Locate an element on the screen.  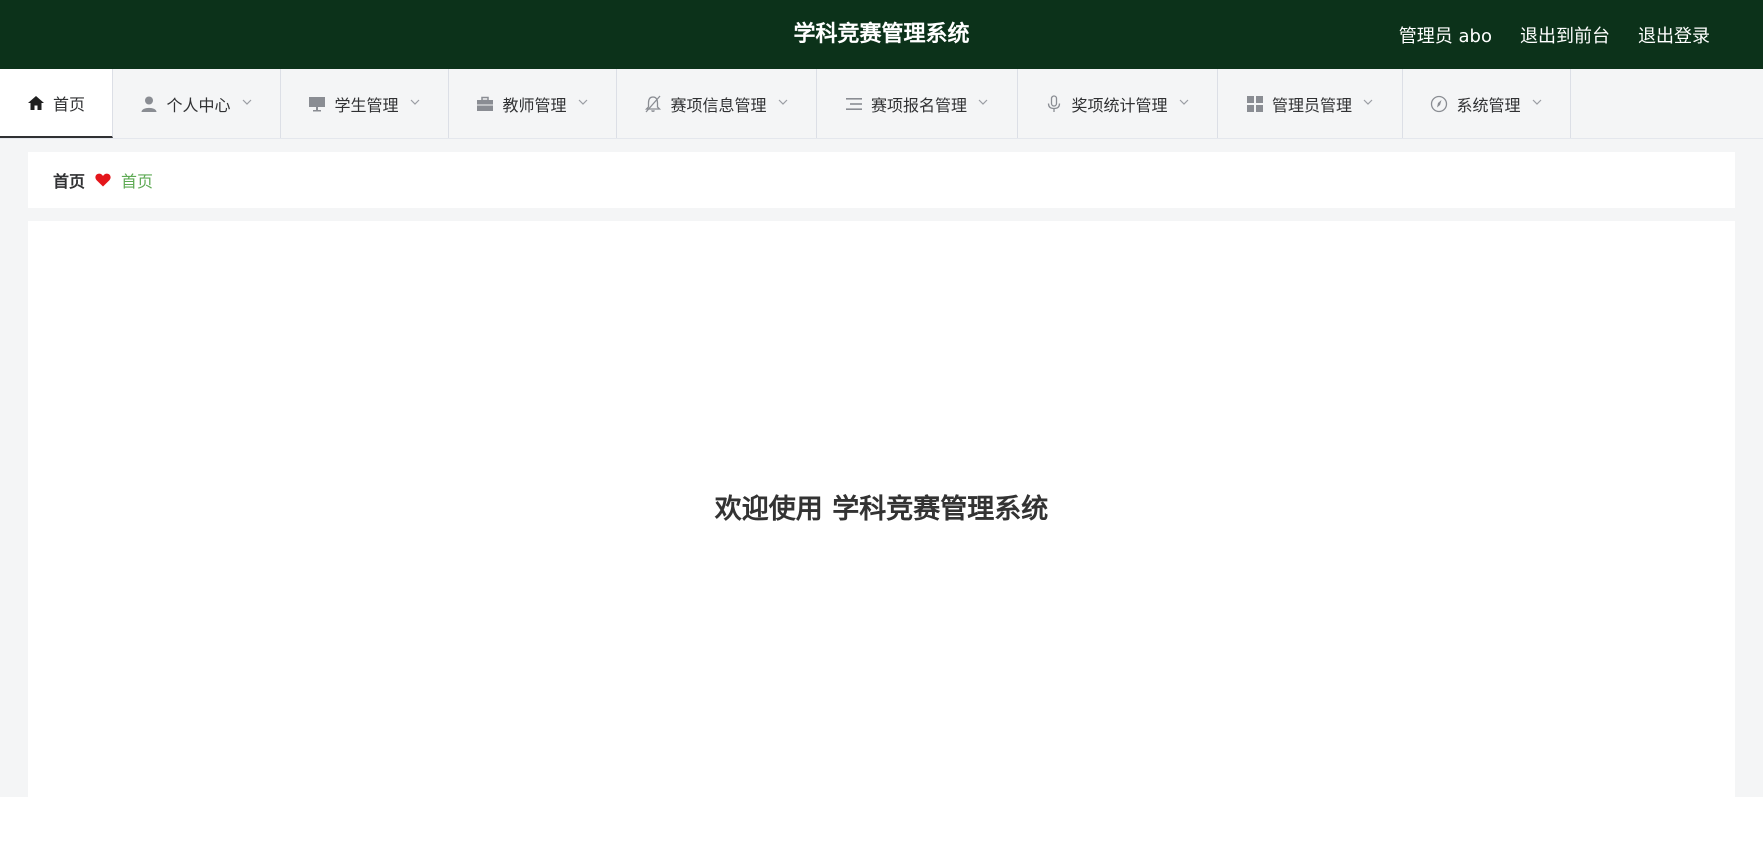
user-icon is located at coordinates (149, 104).